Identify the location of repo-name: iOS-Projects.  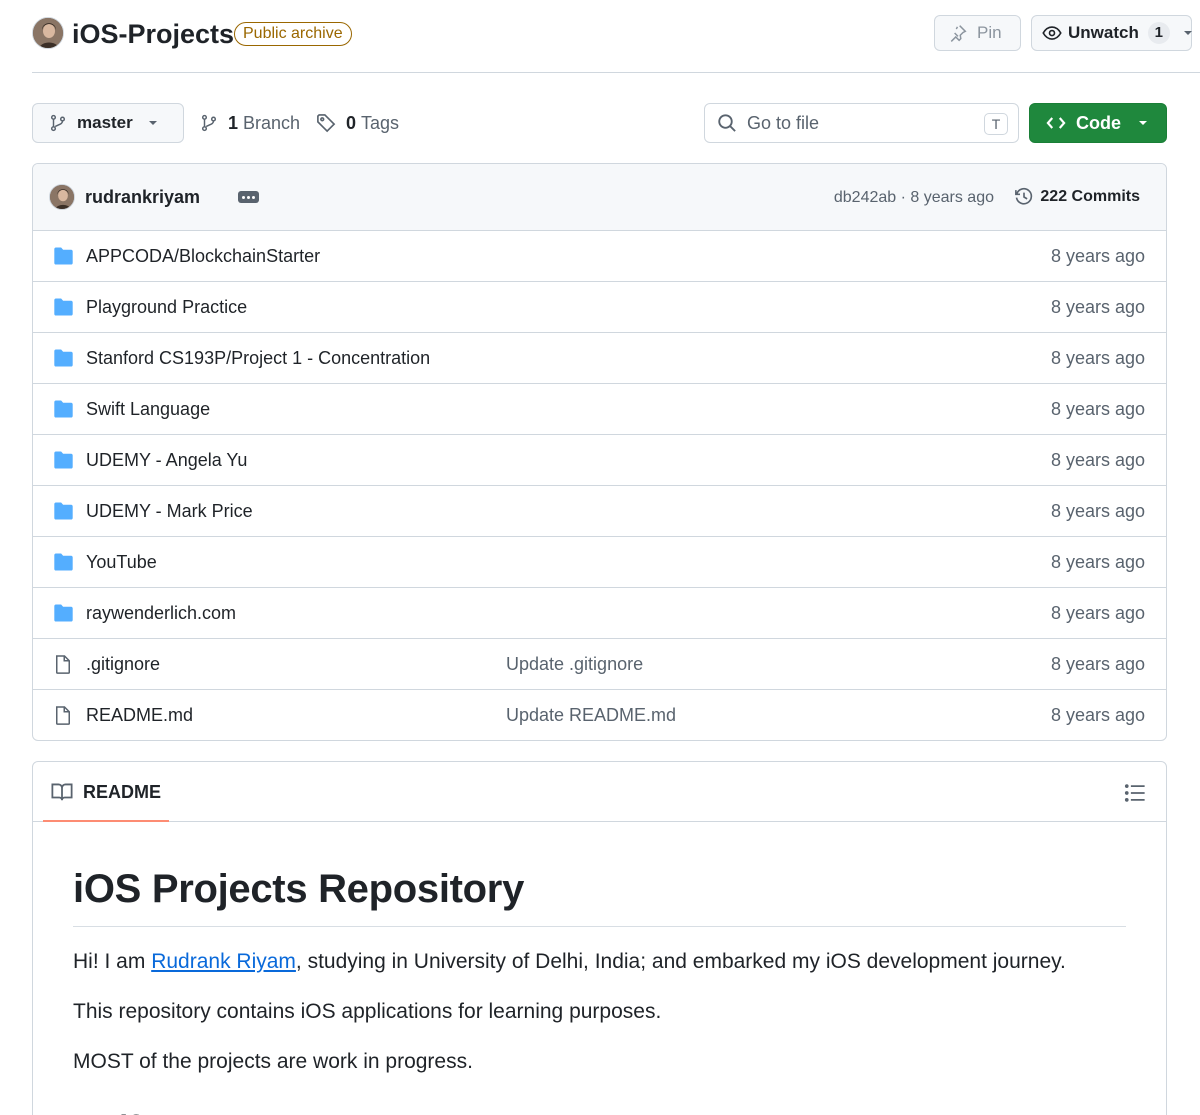
(153, 34).